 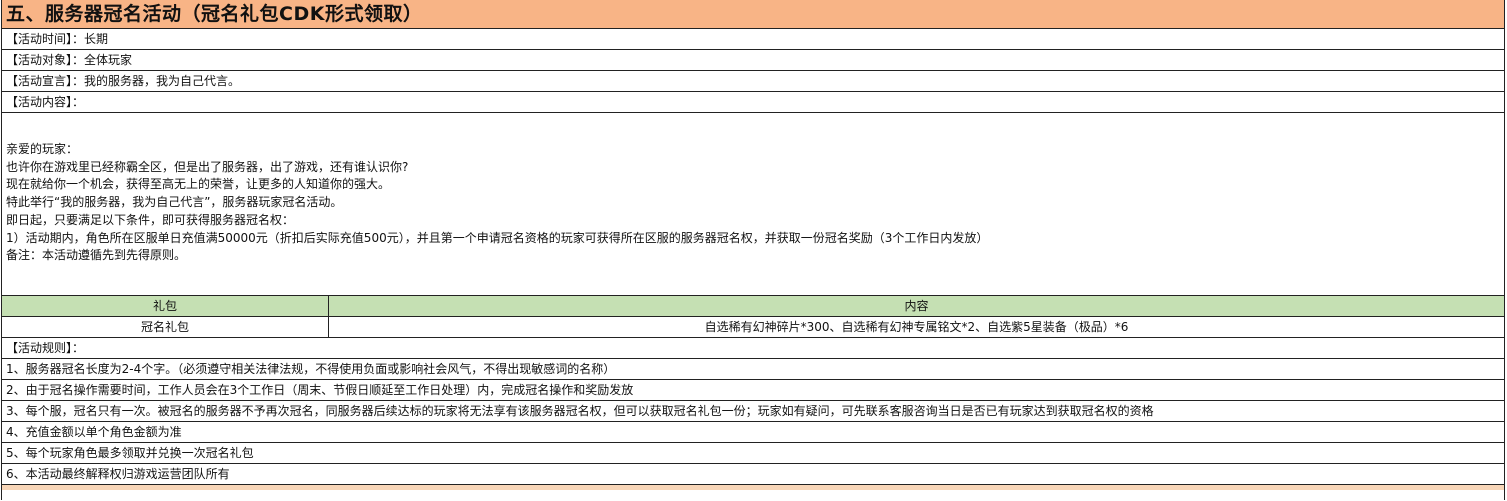 I want to click on reward-header-package: 礼包, so click(x=165, y=306).